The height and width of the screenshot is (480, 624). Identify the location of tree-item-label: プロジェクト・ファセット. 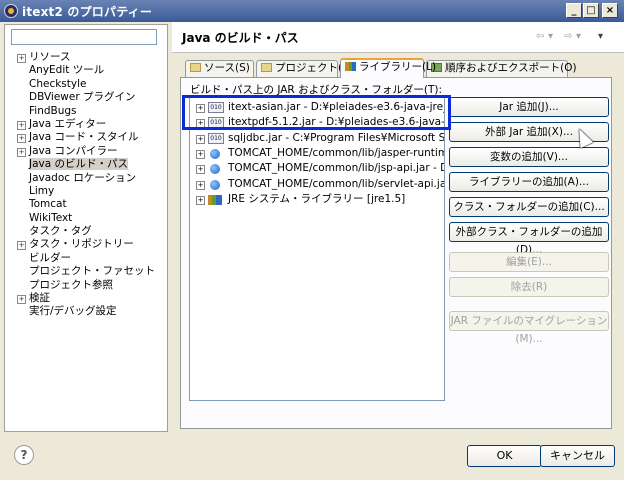
(92, 271).